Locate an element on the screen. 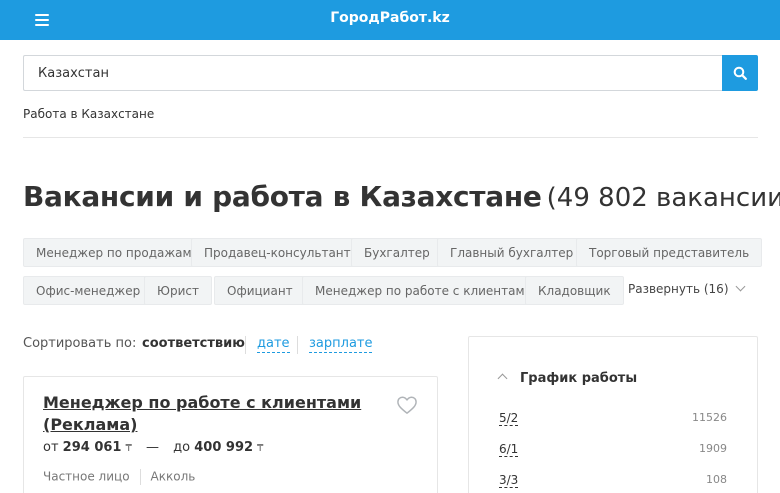  tag-item: Торговый представитель is located at coordinates (669, 252).